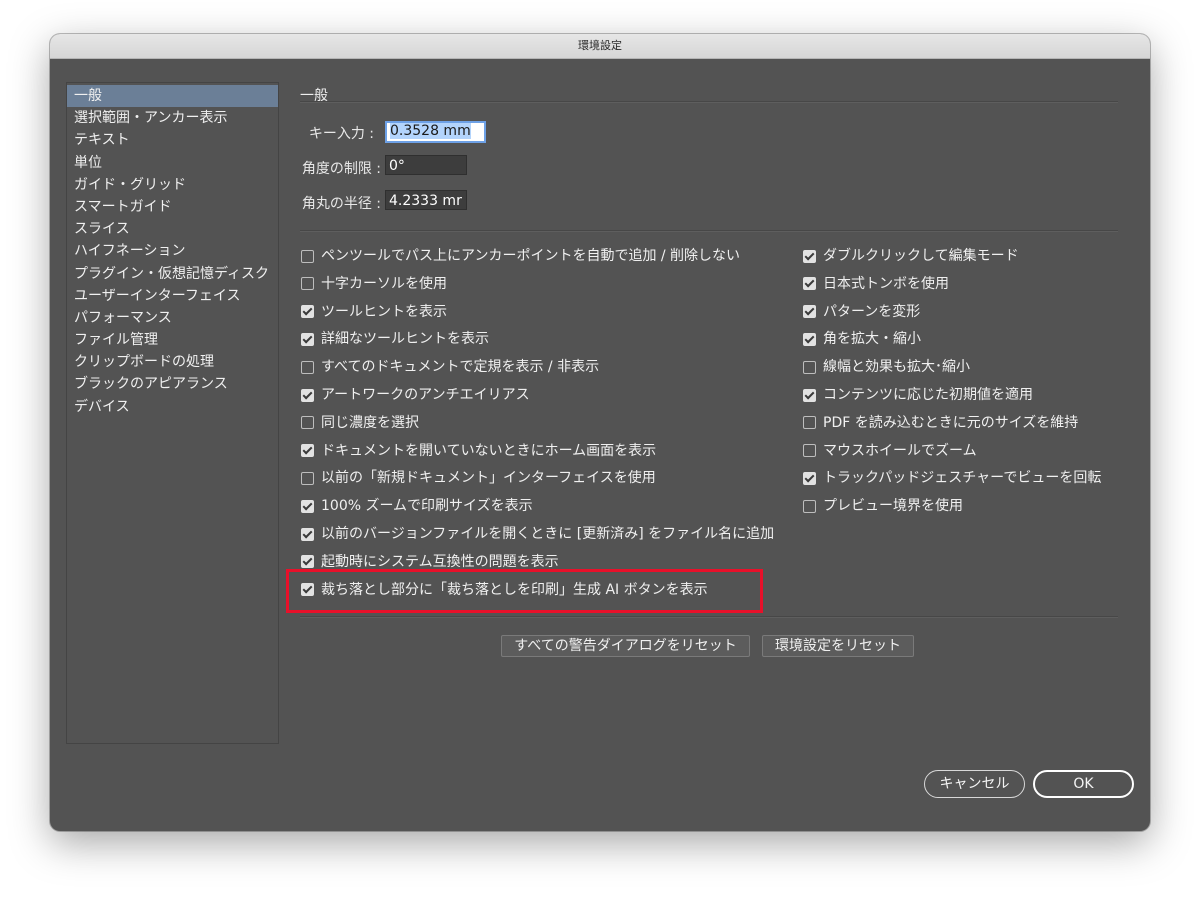  What do you see at coordinates (600, 46) in the screenshot?
I see `window-title: 環境設定` at bounding box center [600, 46].